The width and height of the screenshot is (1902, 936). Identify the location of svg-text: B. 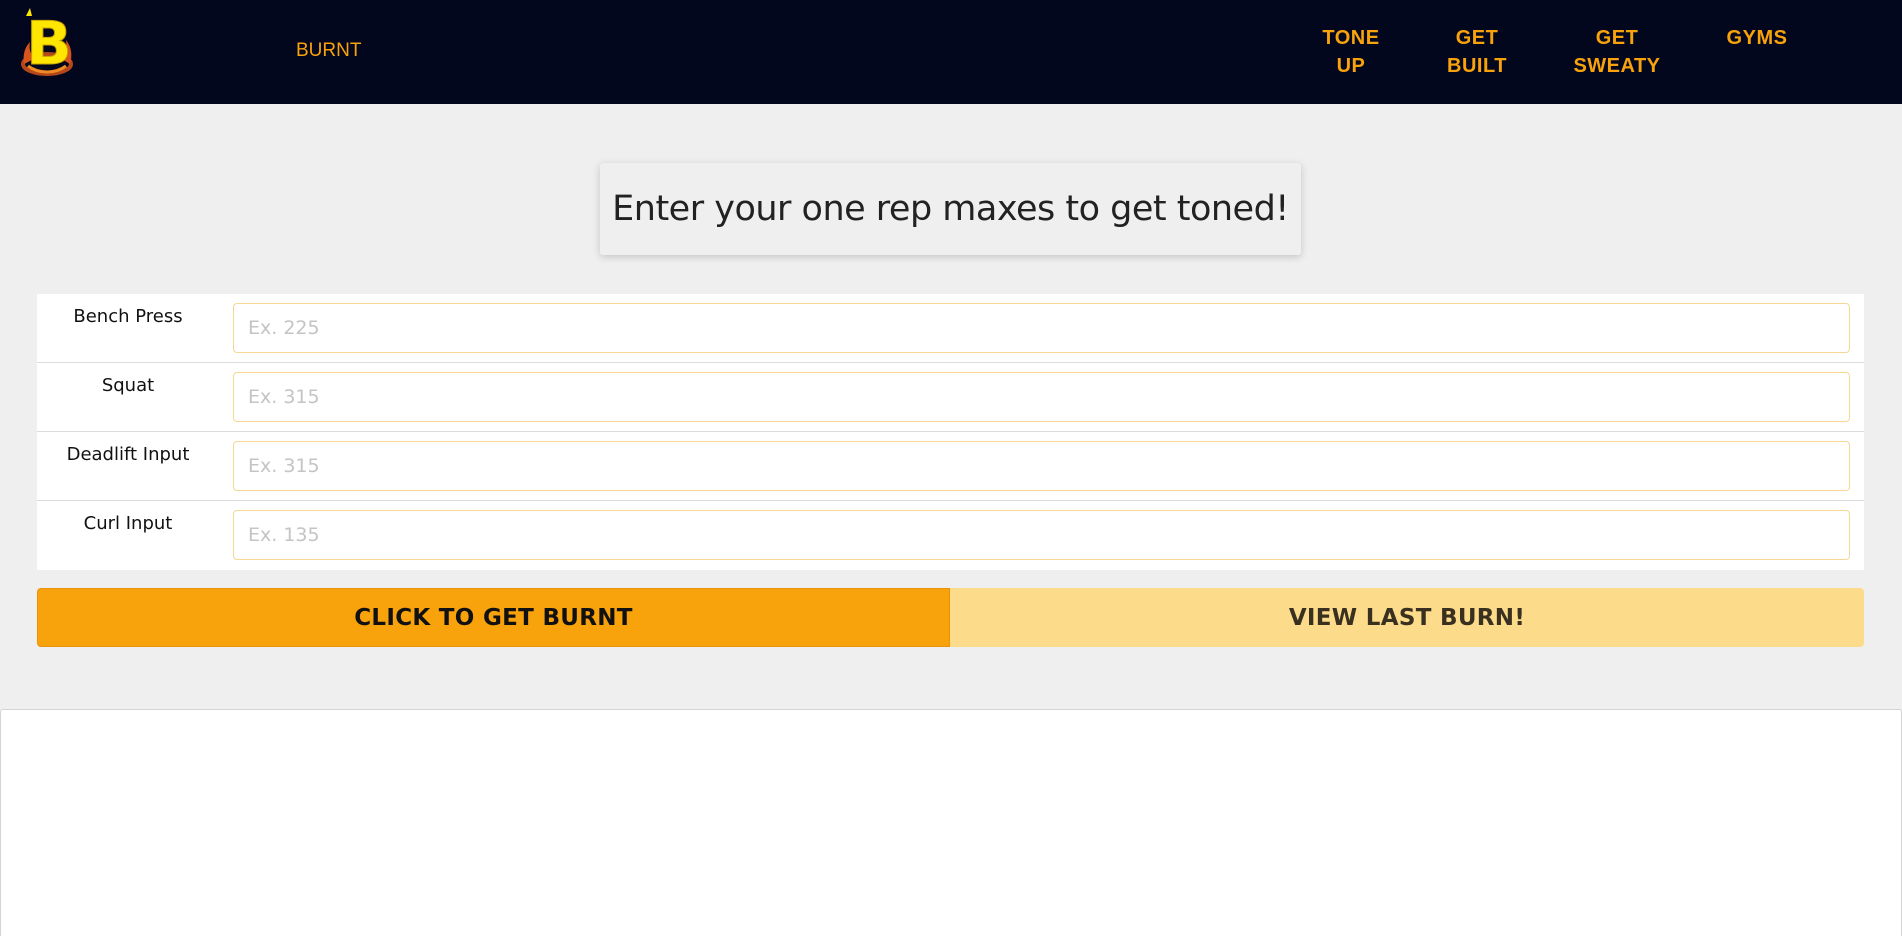
(49, 43).